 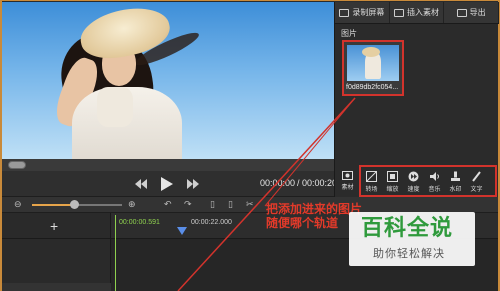 I want to click on tool-label: 速度, so click(x=413, y=190).